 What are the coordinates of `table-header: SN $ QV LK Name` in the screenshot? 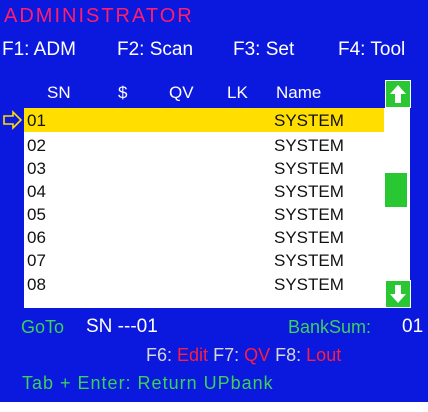 It's located at (204, 93).